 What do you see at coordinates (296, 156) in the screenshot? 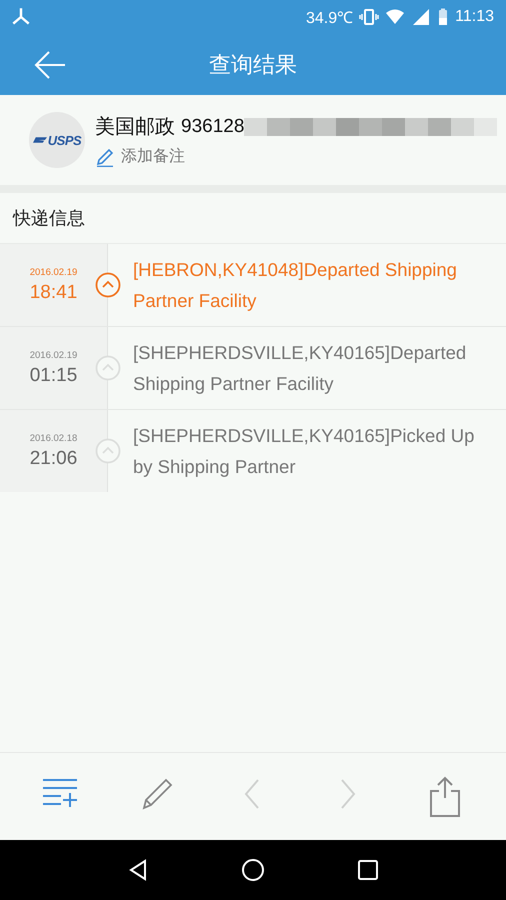
I see `add-note-link: 添加备注` at bounding box center [296, 156].